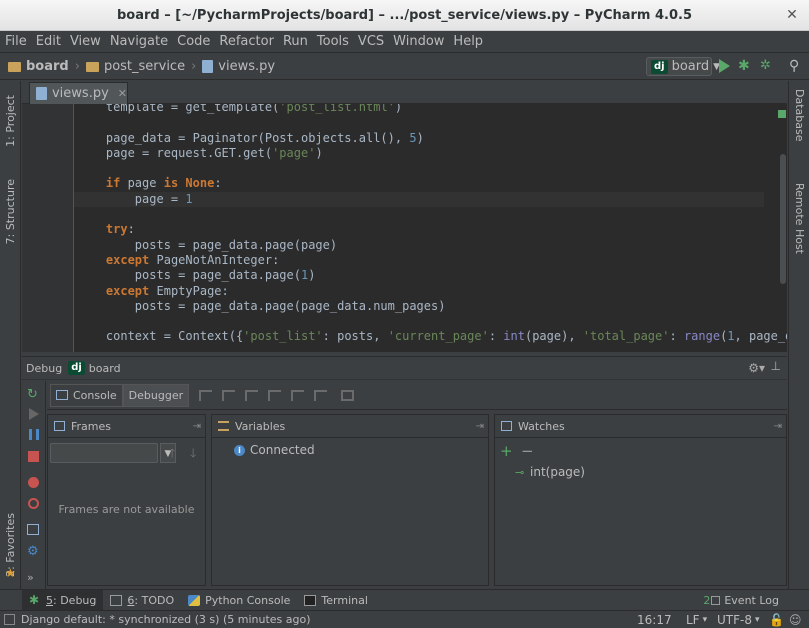 The width and height of the screenshot is (809, 628). Describe the element at coordinates (206, 395) in the screenshot. I see `show-execution-point-icon` at that location.